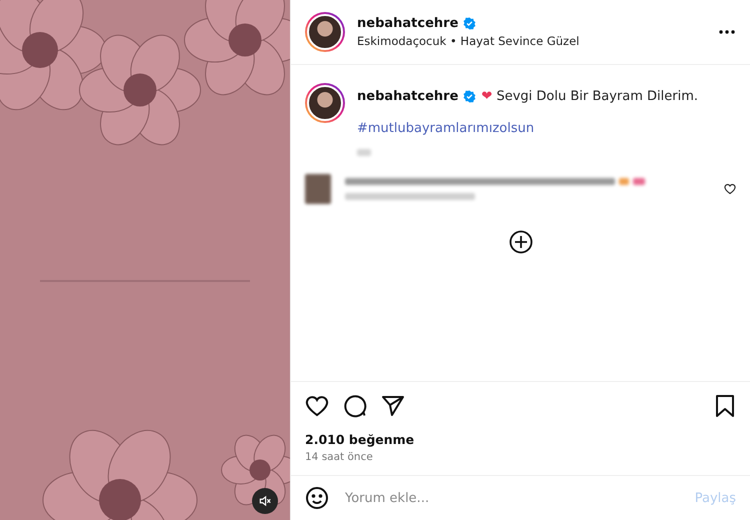 This screenshot has width=750, height=520. I want to click on hashtag-link: #mutlubayramlarımızolsun, so click(546, 128).